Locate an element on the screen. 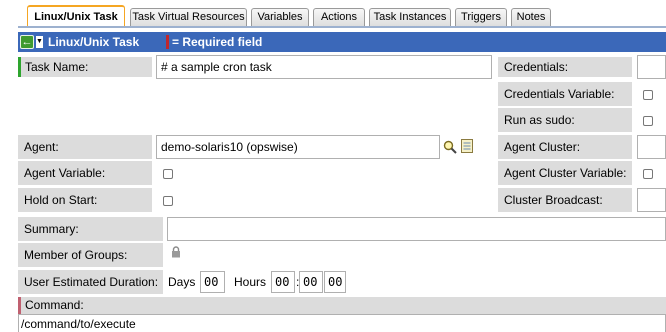  tab-actions: Actions is located at coordinates (339, 17).